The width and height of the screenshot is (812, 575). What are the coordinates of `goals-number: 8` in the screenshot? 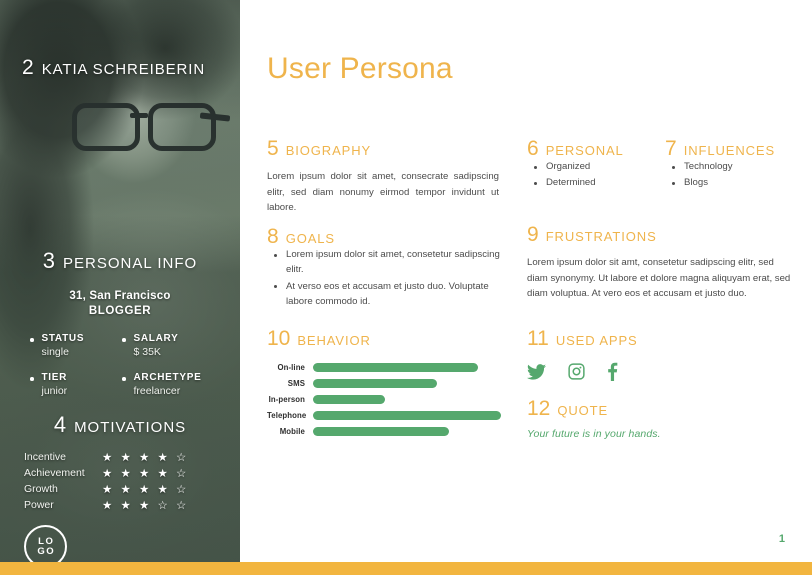 It's located at (273, 236).